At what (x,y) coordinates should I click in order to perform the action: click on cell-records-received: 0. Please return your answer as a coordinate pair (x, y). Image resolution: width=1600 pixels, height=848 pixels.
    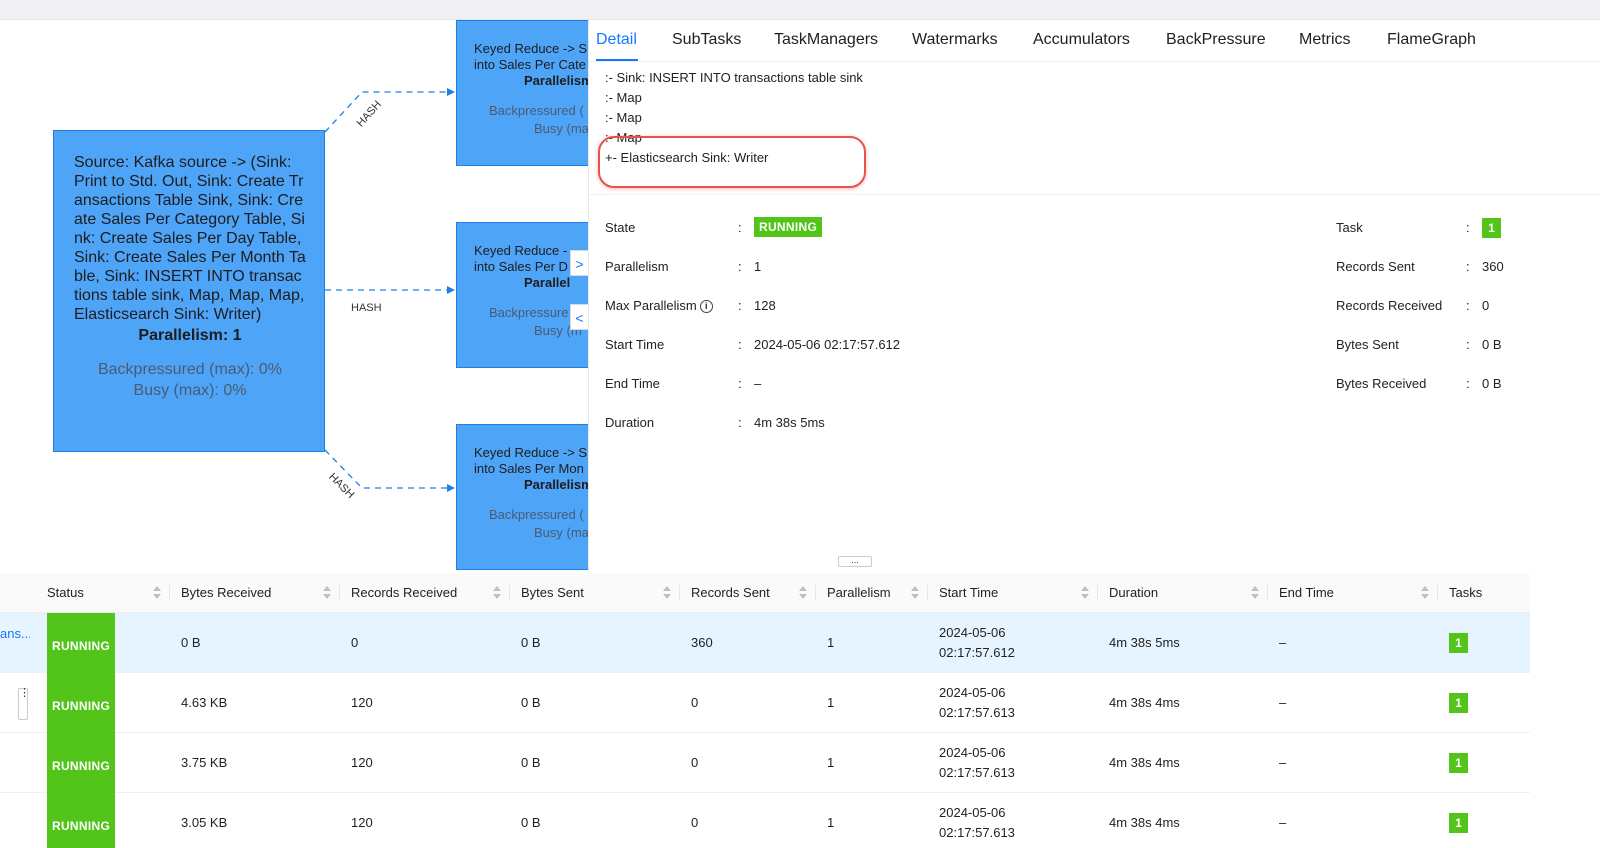
    Looking at the image, I should click on (355, 642).